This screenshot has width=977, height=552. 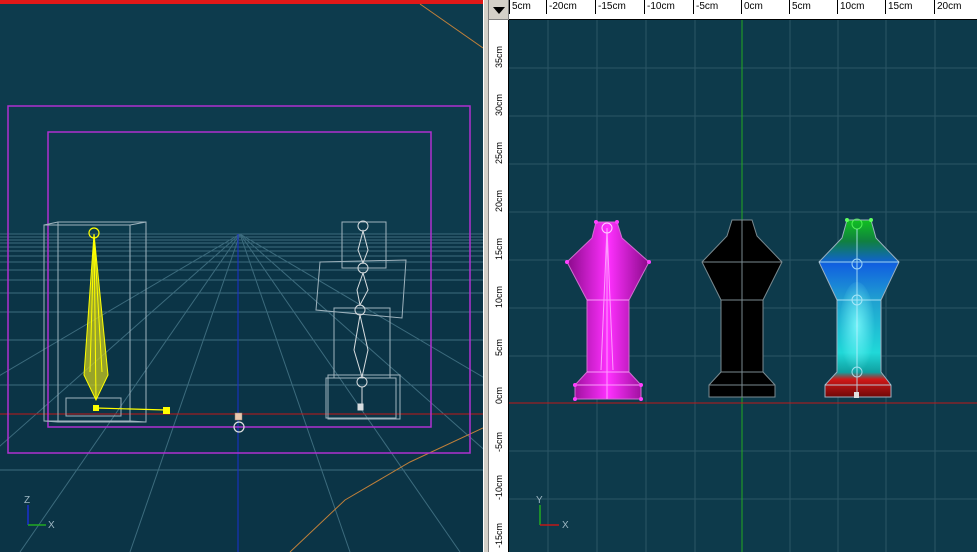 I want to click on right-skeleton, so click(x=361, y=315).